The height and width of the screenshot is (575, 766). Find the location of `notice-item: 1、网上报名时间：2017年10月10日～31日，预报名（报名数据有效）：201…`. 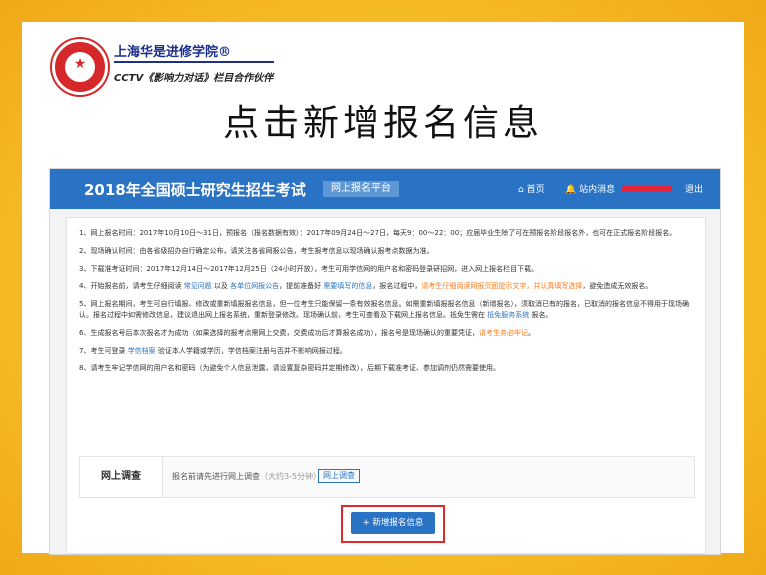

notice-item: 1、网上报名时间：2017年10月10日～31日，预报名（报名数据有效）：201… is located at coordinates (386, 233).